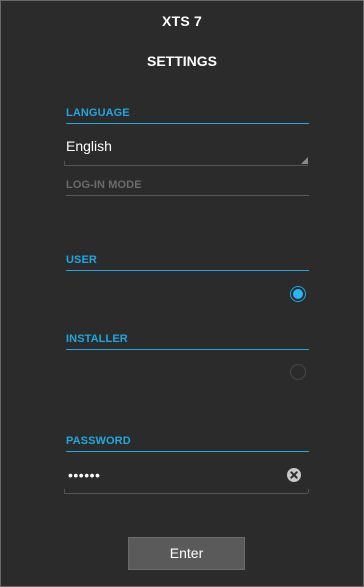 This screenshot has width=364, height=587. I want to click on user-option-label: USER, so click(187, 262).